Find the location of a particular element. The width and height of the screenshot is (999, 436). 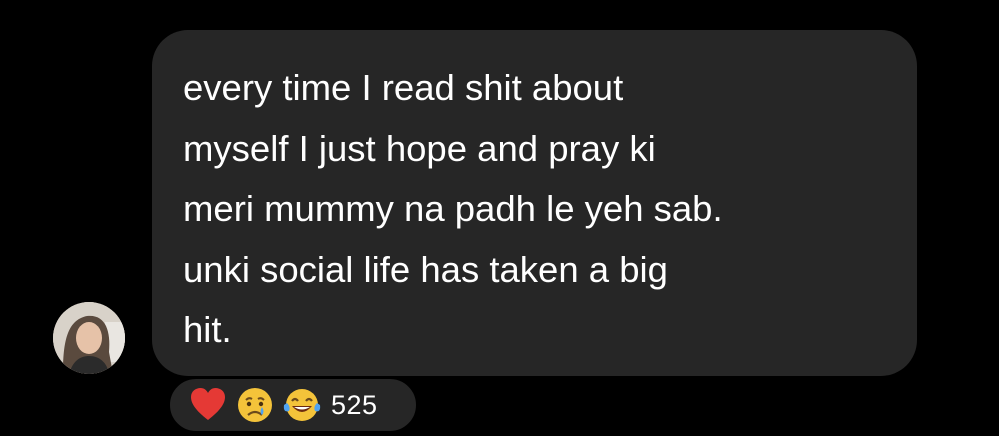

reactions-bar: 525 is located at coordinates (293, 405).